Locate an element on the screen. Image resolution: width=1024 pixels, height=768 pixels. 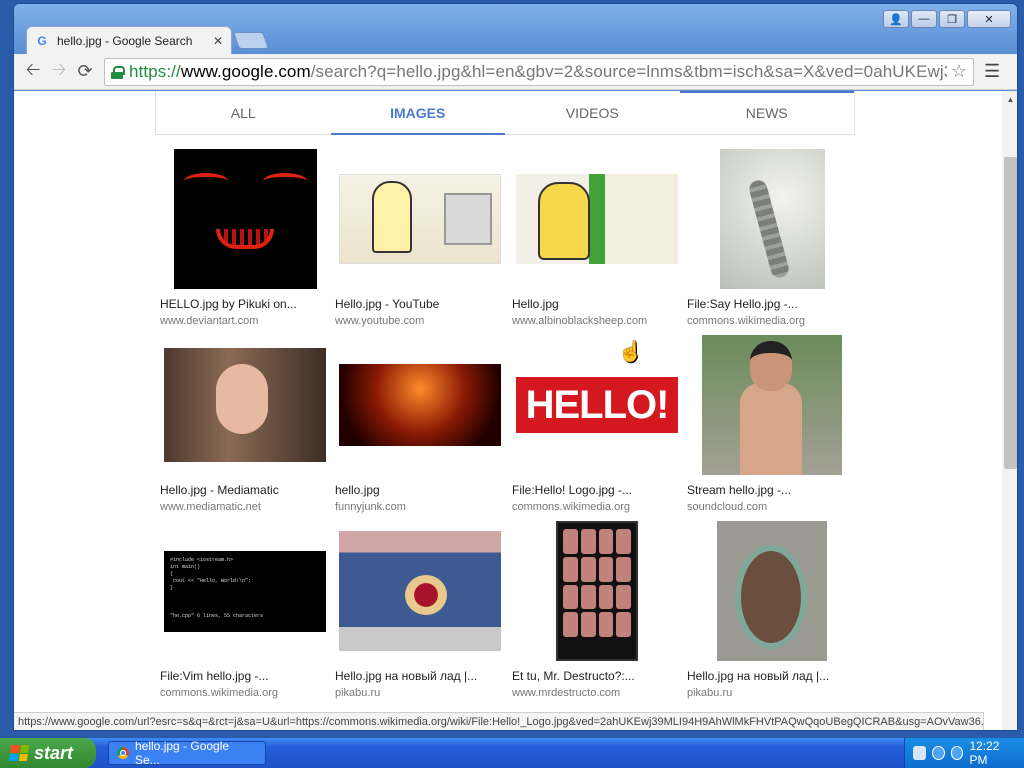
image-result: hello.jpg funnyjunk.com is located at coordinates (420, 424).